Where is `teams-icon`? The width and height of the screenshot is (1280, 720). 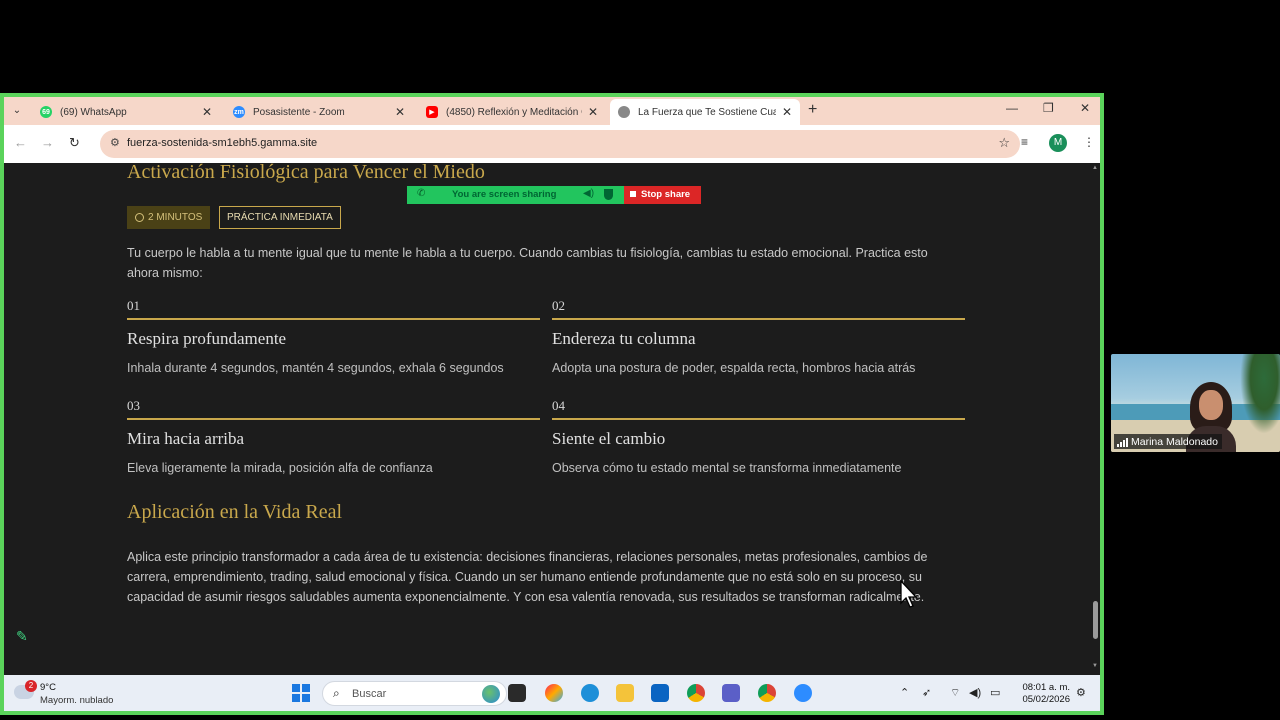
teams-icon is located at coordinates (731, 693).